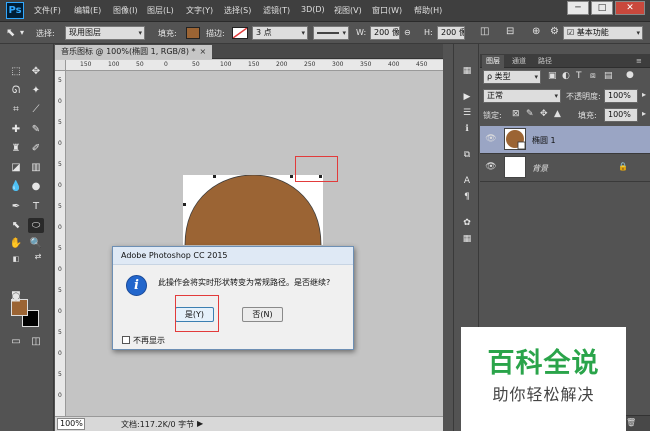 The image size is (650, 431). Describe the element at coordinates (16, 243) in the screenshot. I see `hand-tool-icon: ✋` at that location.